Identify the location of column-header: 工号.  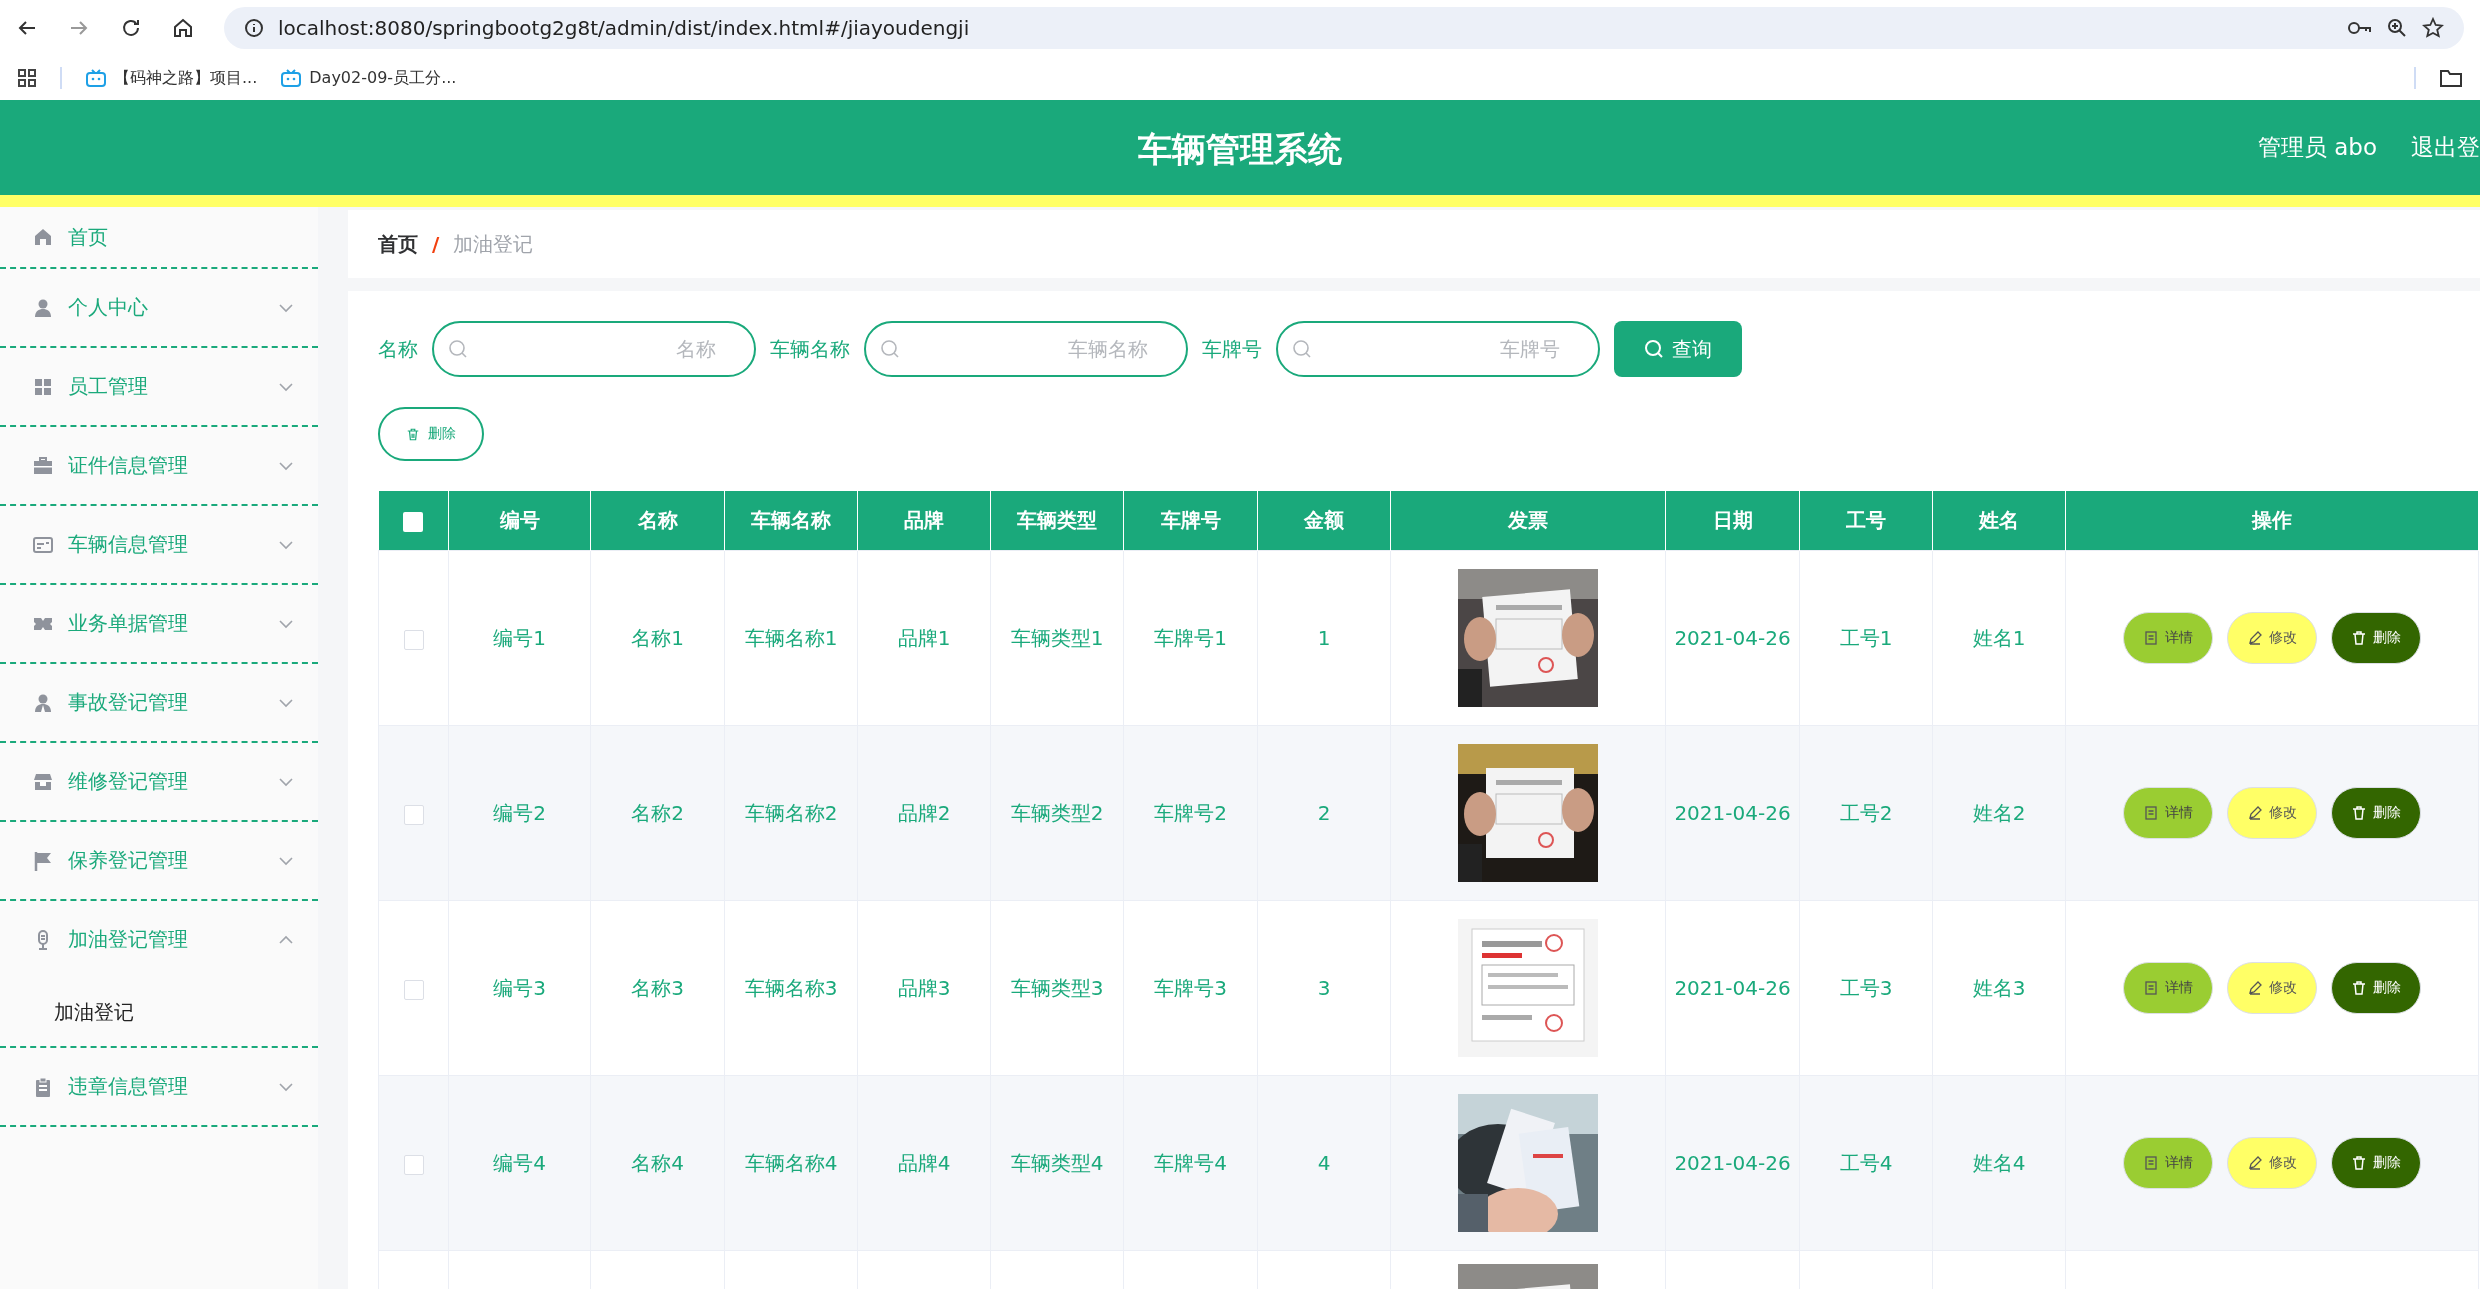
(1866, 520).